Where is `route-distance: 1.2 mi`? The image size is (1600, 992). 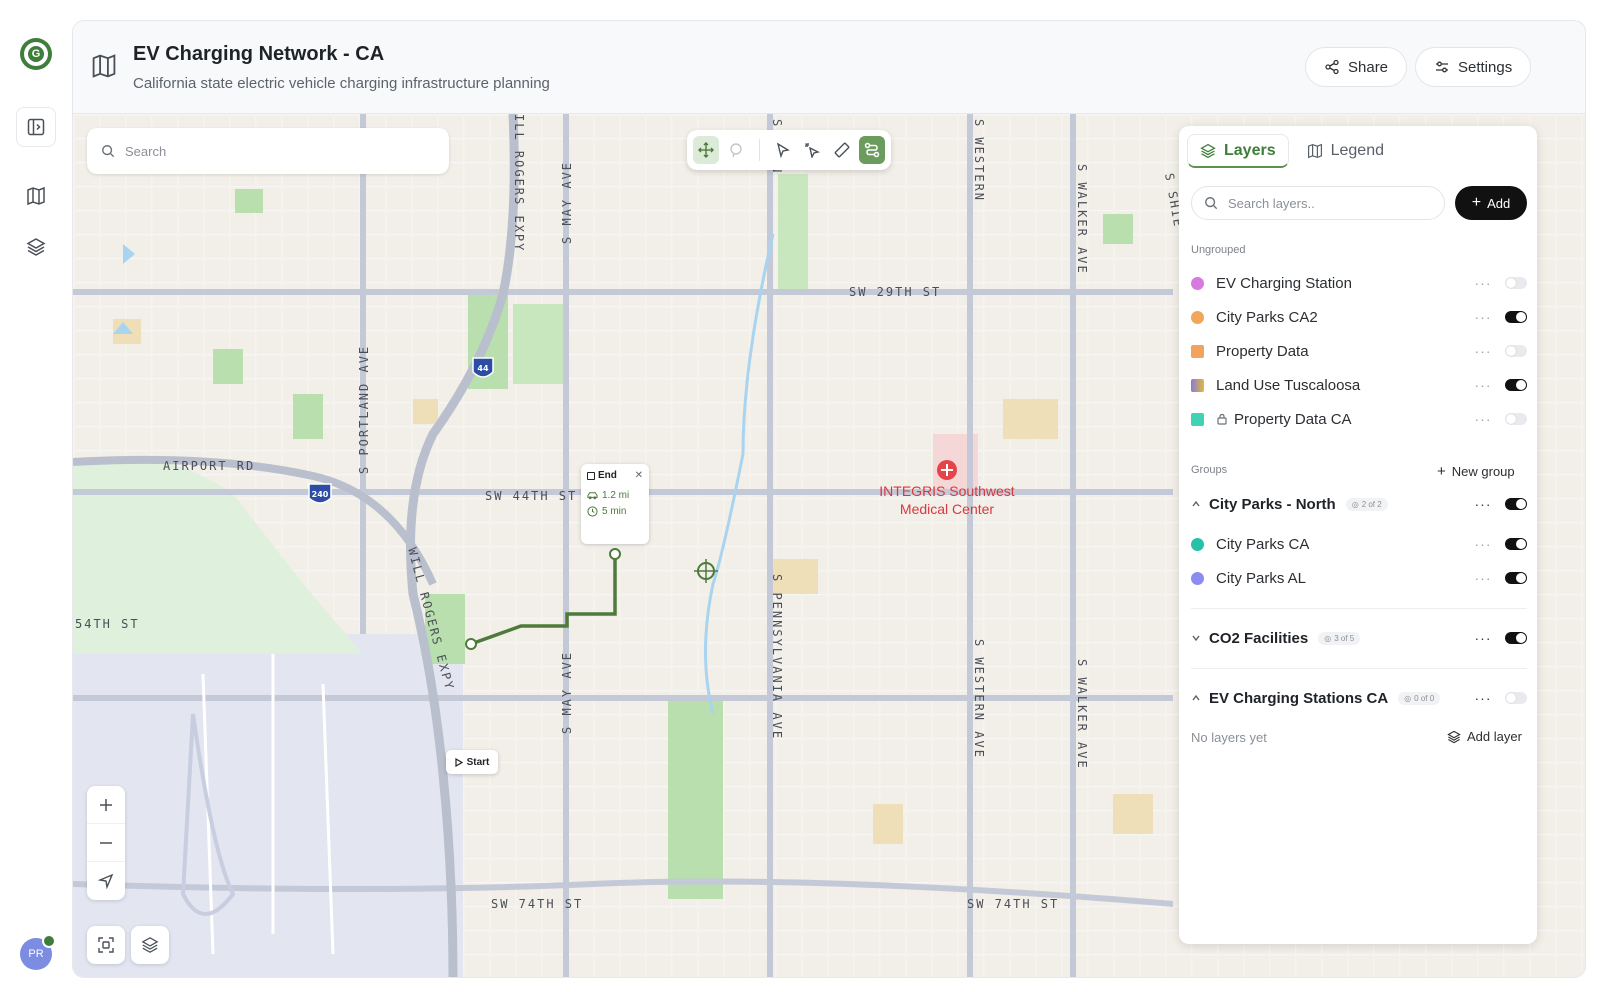
route-distance: 1.2 mi is located at coordinates (615, 495).